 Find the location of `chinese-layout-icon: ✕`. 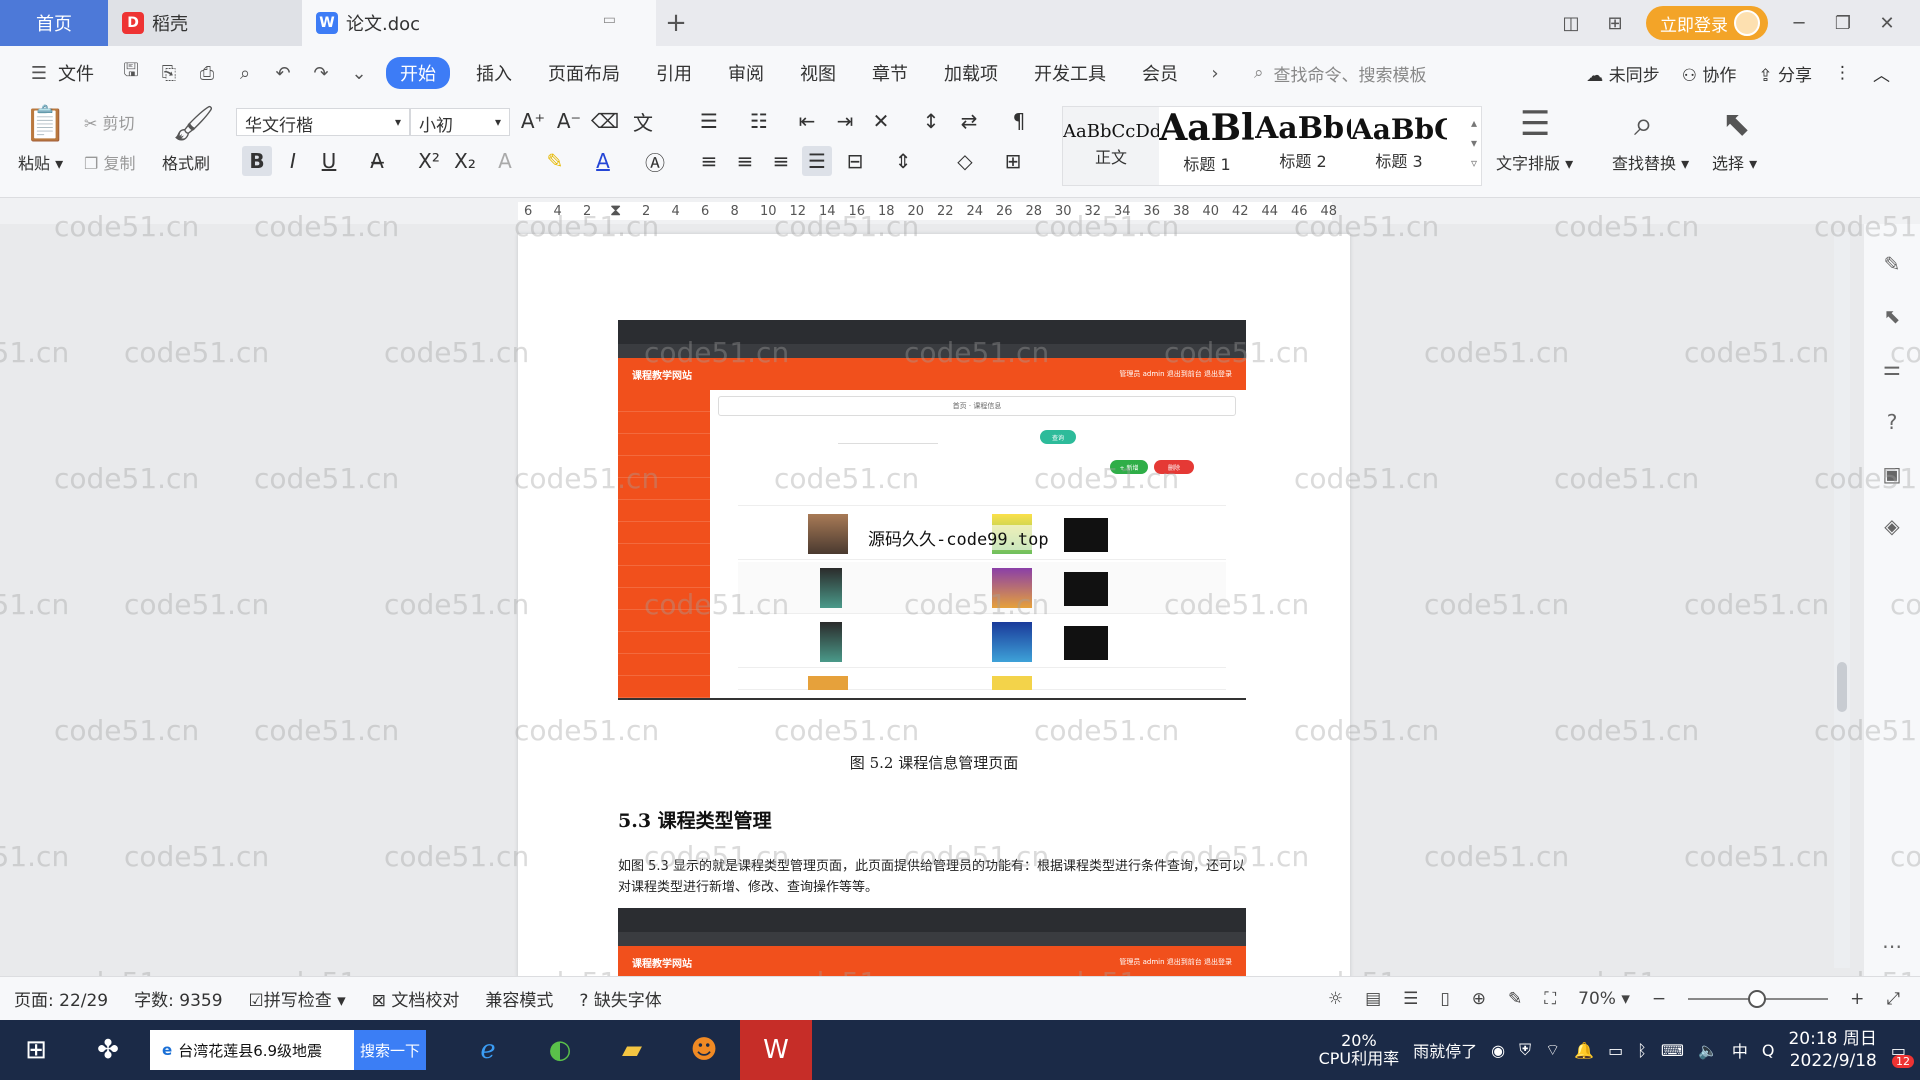

chinese-layout-icon: ✕ is located at coordinates (881, 121).